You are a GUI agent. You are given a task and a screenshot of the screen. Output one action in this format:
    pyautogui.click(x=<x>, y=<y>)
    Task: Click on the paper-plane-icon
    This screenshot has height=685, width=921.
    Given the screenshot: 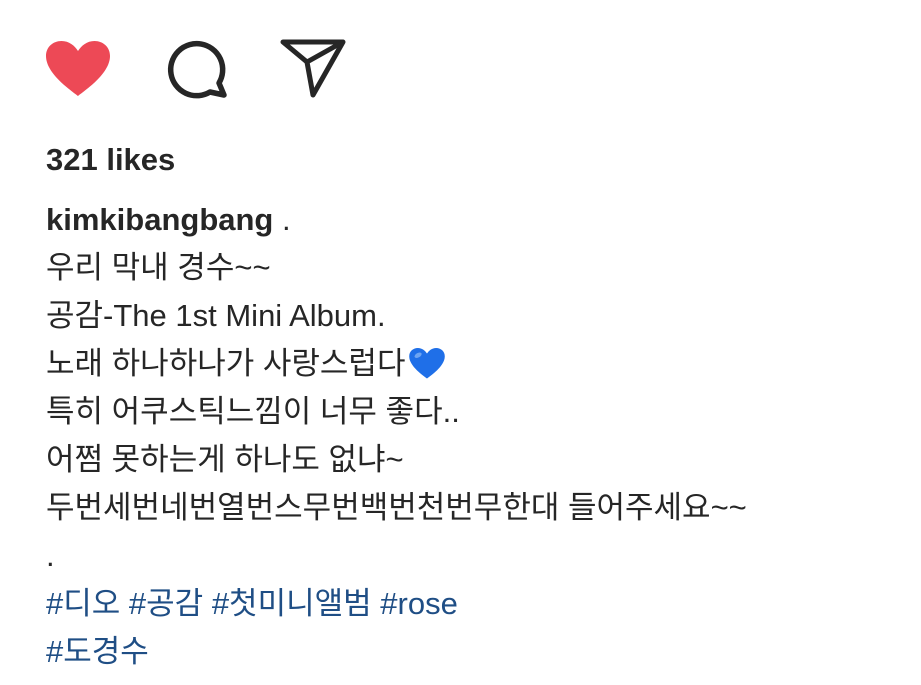 What is the action you would take?
    pyautogui.click(x=313, y=68)
    